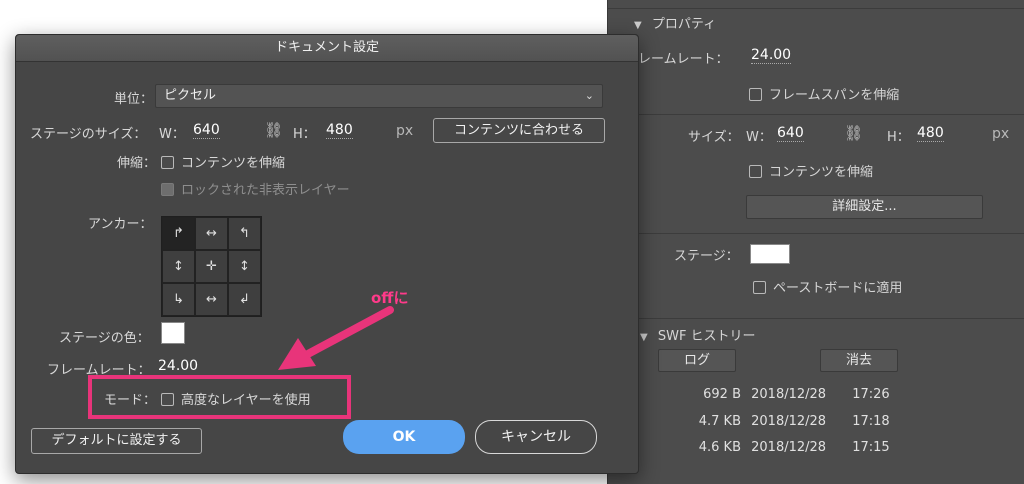 The height and width of the screenshot is (484, 1024). Describe the element at coordinates (719, 447) in the screenshot. I see `history-size: 4.6 KB` at that location.